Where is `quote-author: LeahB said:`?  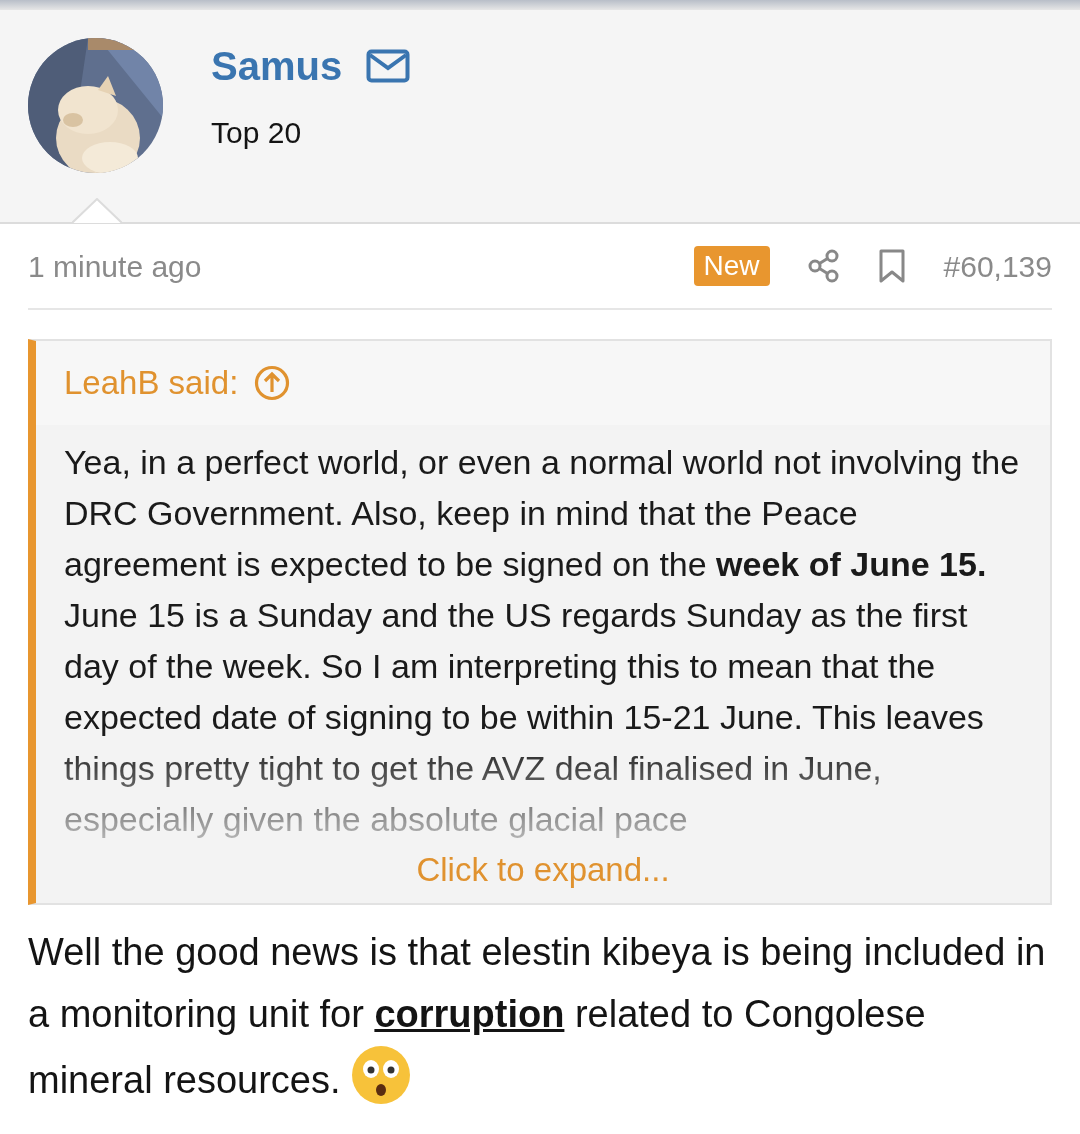
quote-author: LeahB said: is located at coordinates (151, 383).